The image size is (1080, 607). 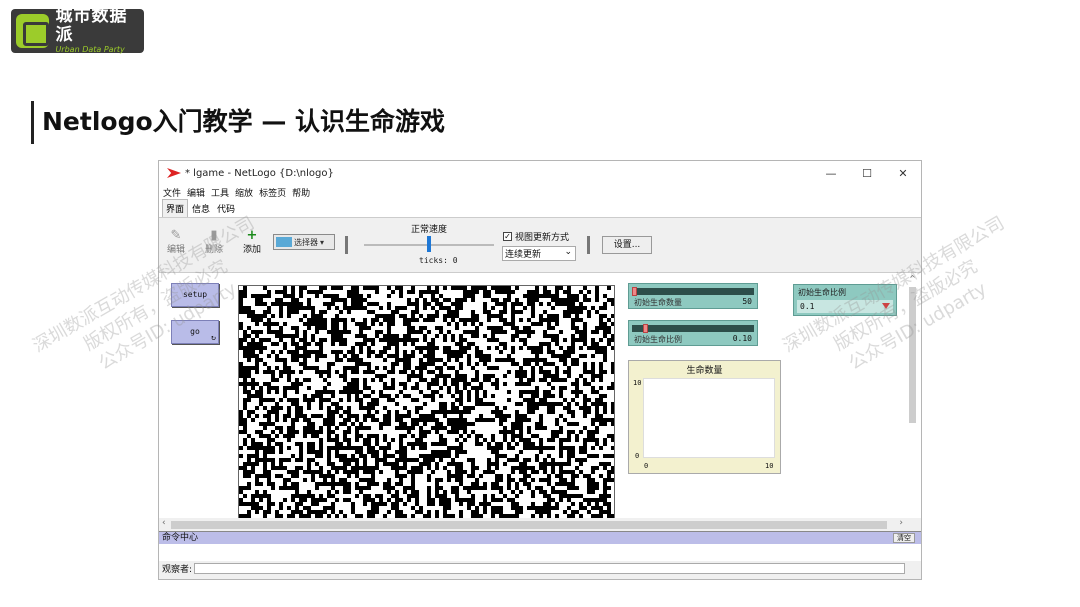 I want to click on view-updates-label: 视图更新方式, so click(x=542, y=238).